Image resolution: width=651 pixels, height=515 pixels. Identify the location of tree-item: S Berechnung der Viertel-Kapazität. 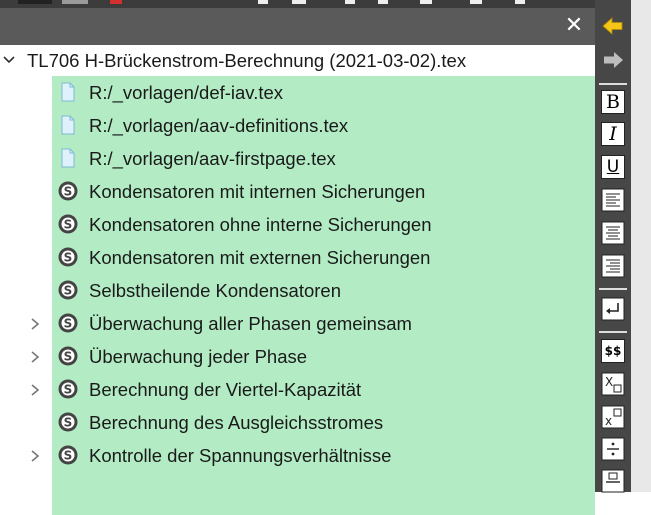
(323, 389).